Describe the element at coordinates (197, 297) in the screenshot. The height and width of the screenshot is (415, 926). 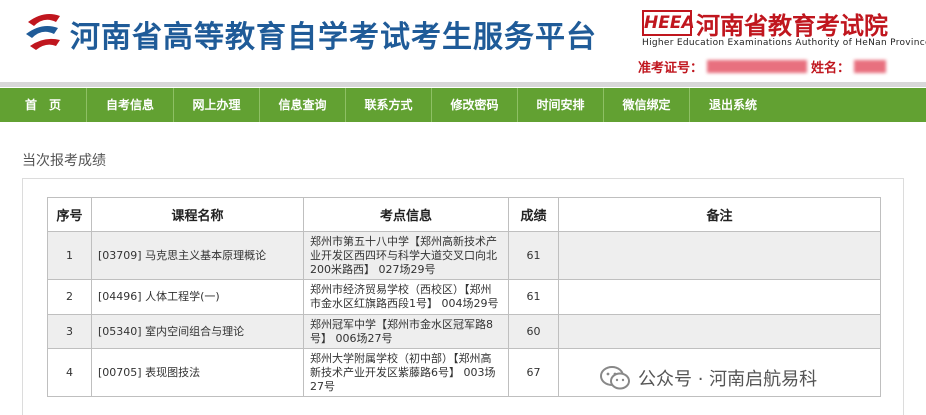
I see `cell-course: [04496] 人体工程学(一)` at that location.